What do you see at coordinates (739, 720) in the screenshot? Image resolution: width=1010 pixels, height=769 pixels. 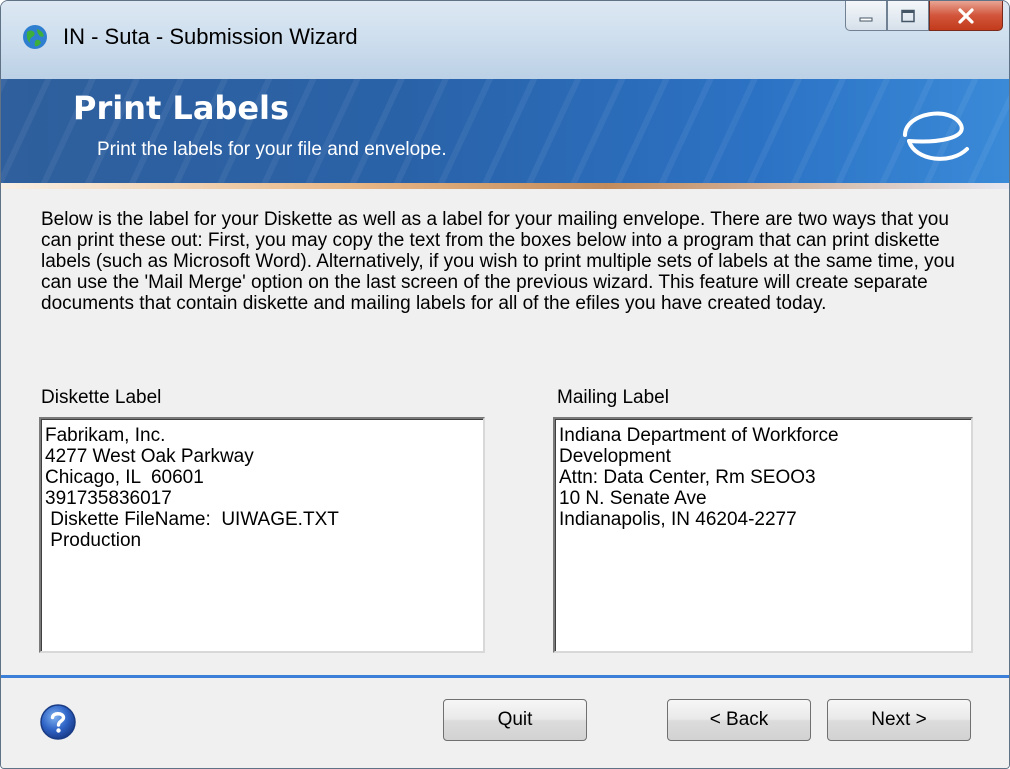 I see `back-button: < Back` at bounding box center [739, 720].